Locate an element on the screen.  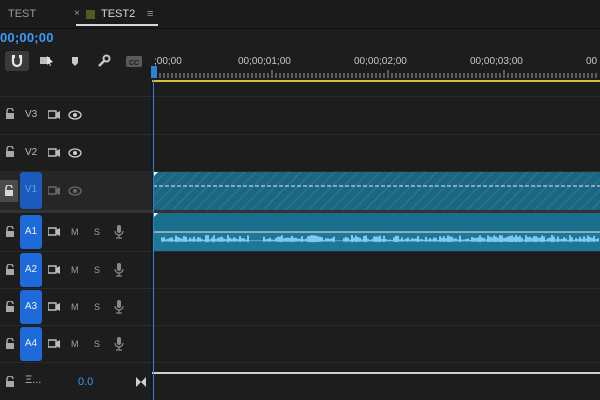
track-header-a3: A3 M S is located at coordinates (76, 307).